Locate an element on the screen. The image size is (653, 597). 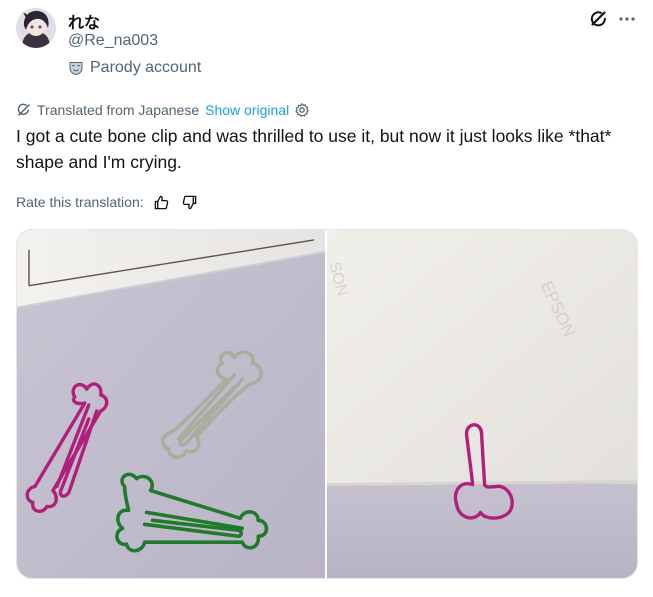
parody-badge: Parody account is located at coordinates (134, 68).